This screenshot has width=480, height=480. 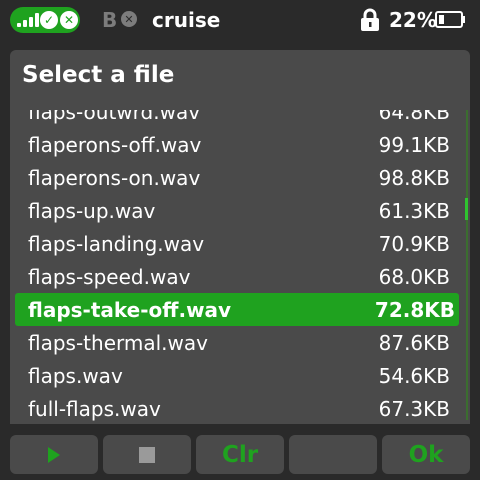 I want to click on play-icon, so click(x=54, y=454).